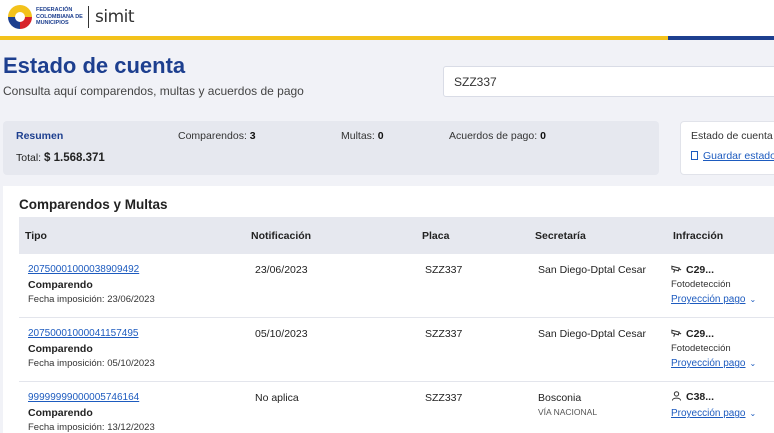 The height and width of the screenshot is (433, 774). I want to click on account-status-card: Estado de cuenta Guardar estado, so click(727, 148).